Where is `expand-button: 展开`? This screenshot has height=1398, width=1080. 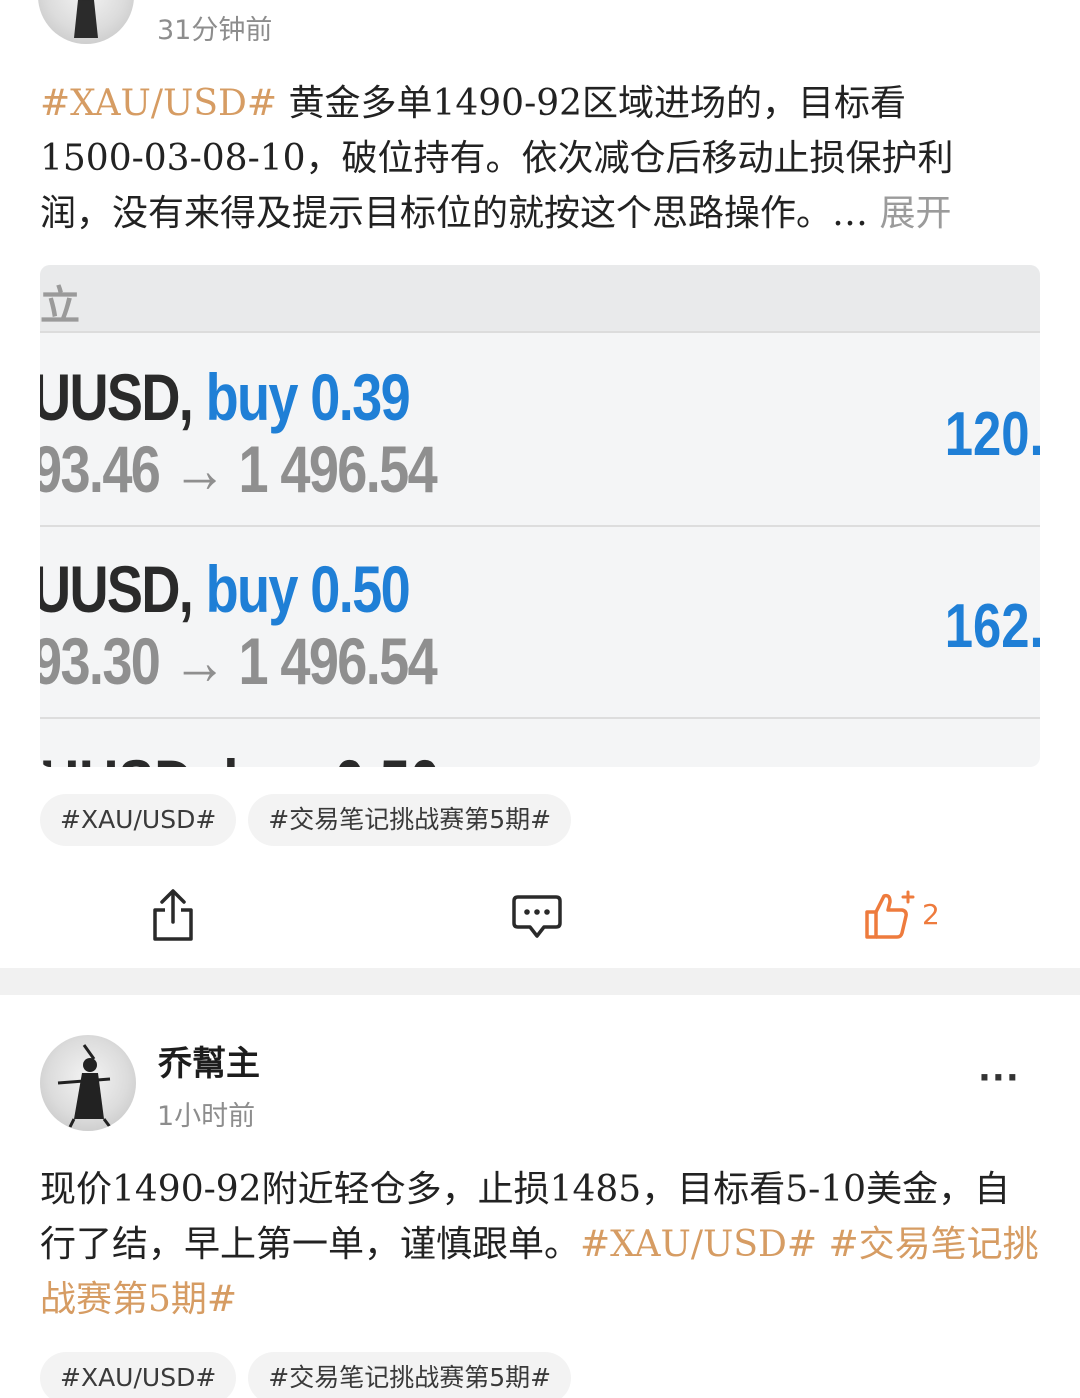 expand-button: 展开 is located at coordinates (915, 213).